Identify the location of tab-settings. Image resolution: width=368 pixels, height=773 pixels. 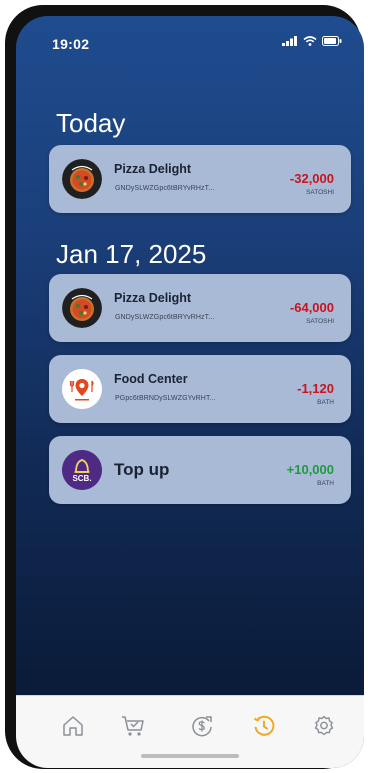
(324, 726).